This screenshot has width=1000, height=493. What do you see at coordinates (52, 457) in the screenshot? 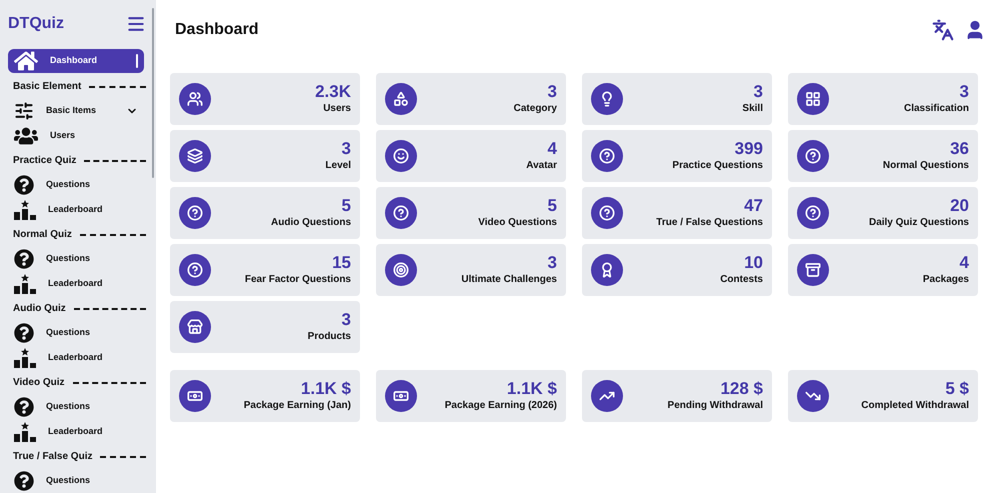
I see `section-heading: True / False Quiz` at bounding box center [52, 457].